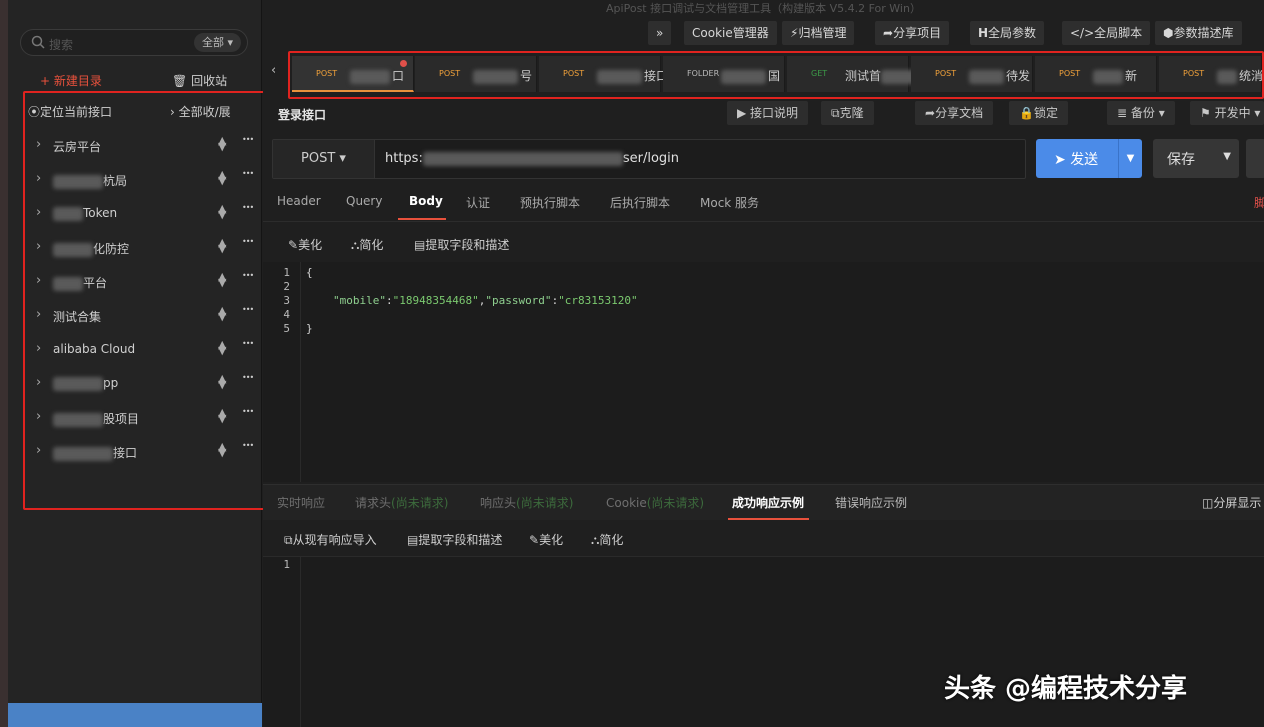  Describe the element at coordinates (1096, 74) in the screenshot. I see `request-tab: POST 新` at that location.